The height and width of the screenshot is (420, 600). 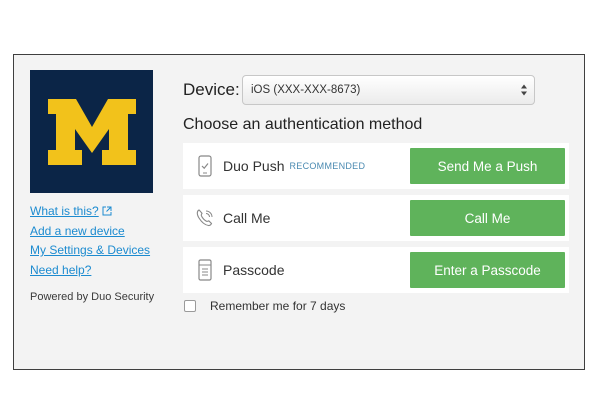 I want to click on remember-me-row: Remember me for 7 days, so click(x=264, y=306).